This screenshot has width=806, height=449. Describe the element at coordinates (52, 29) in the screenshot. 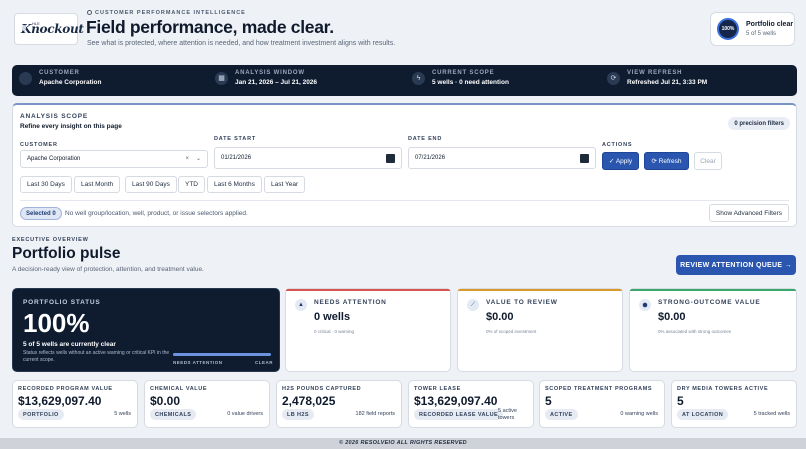

I see `logo-text: Knockout` at that location.